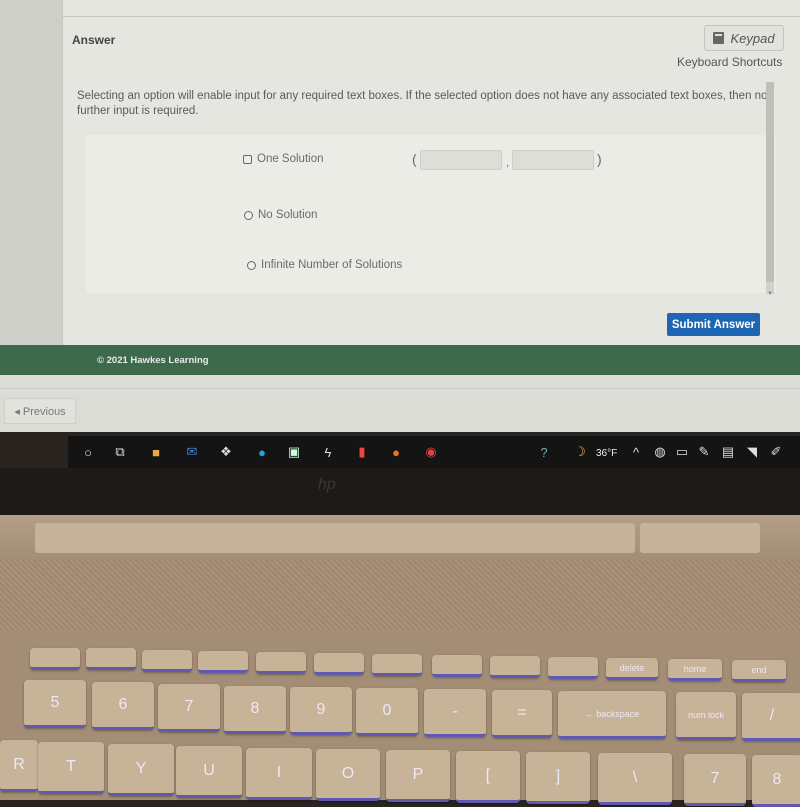  Describe the element at coordinates (431, 452) in the screenshot. I see `chrome-icon: ◉` at that location.